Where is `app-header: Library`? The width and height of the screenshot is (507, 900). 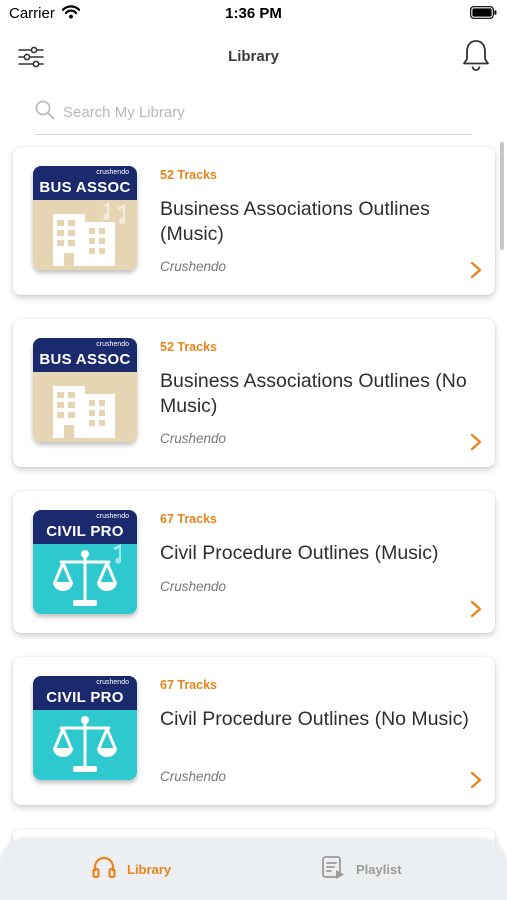
app-header: Library is located at coordinates (253, 58).